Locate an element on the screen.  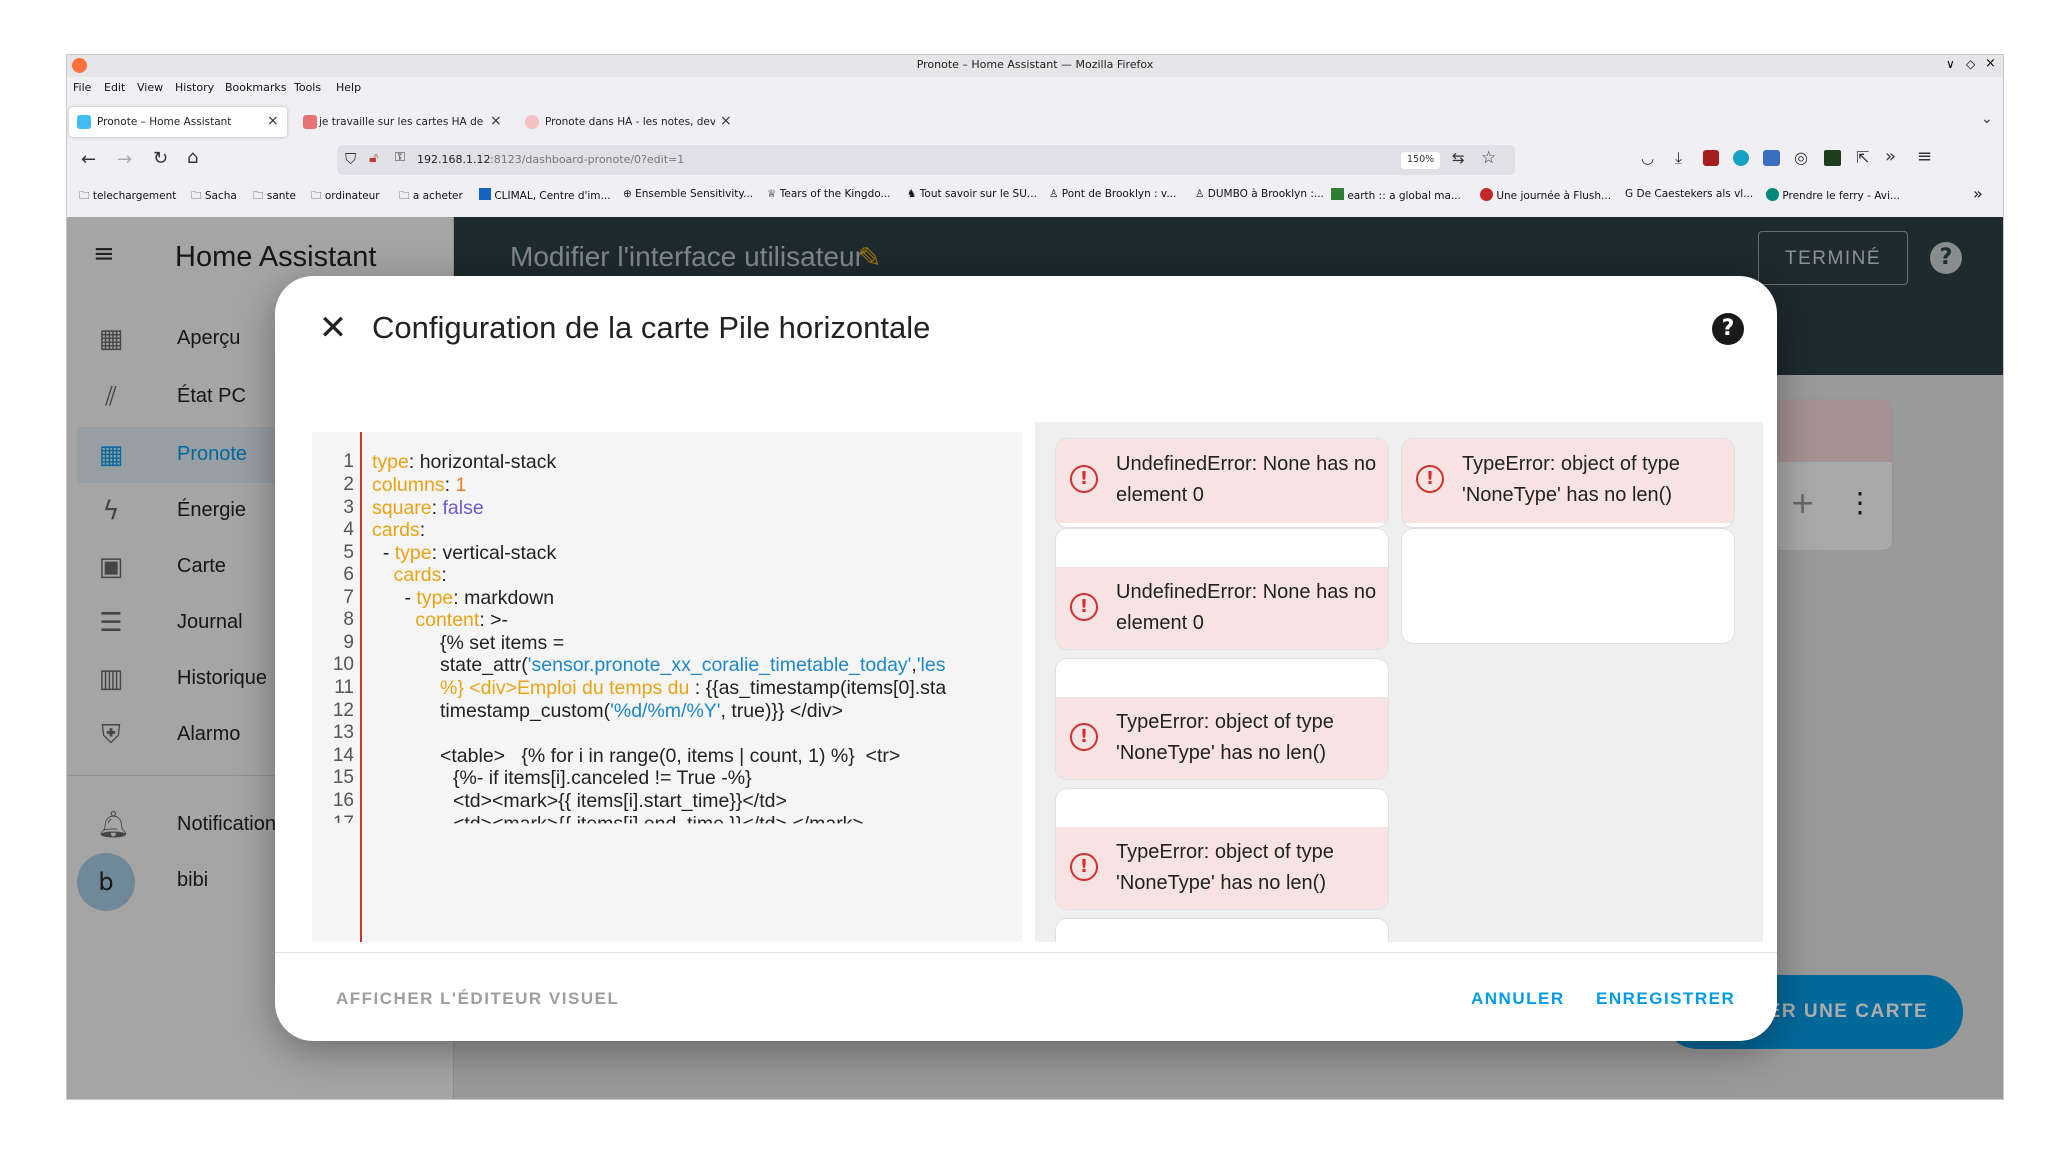
show-visual-editor-button: AFFICHER L'ÉDITEUR VISUEL is located at coordinates (477, 999).